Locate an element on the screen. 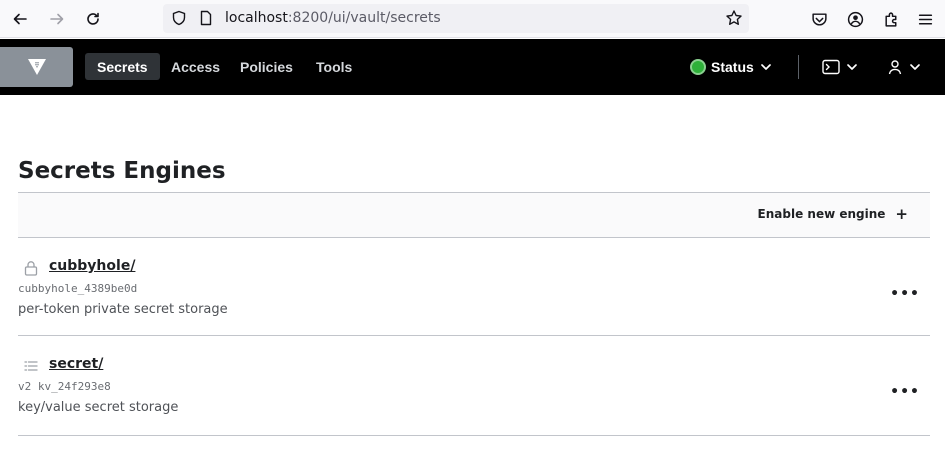 The height and width of the screenshot is (456, 945). browser-toolbar: localhost:8200/ui/vault/secrets is located at coordinates (472, 19).